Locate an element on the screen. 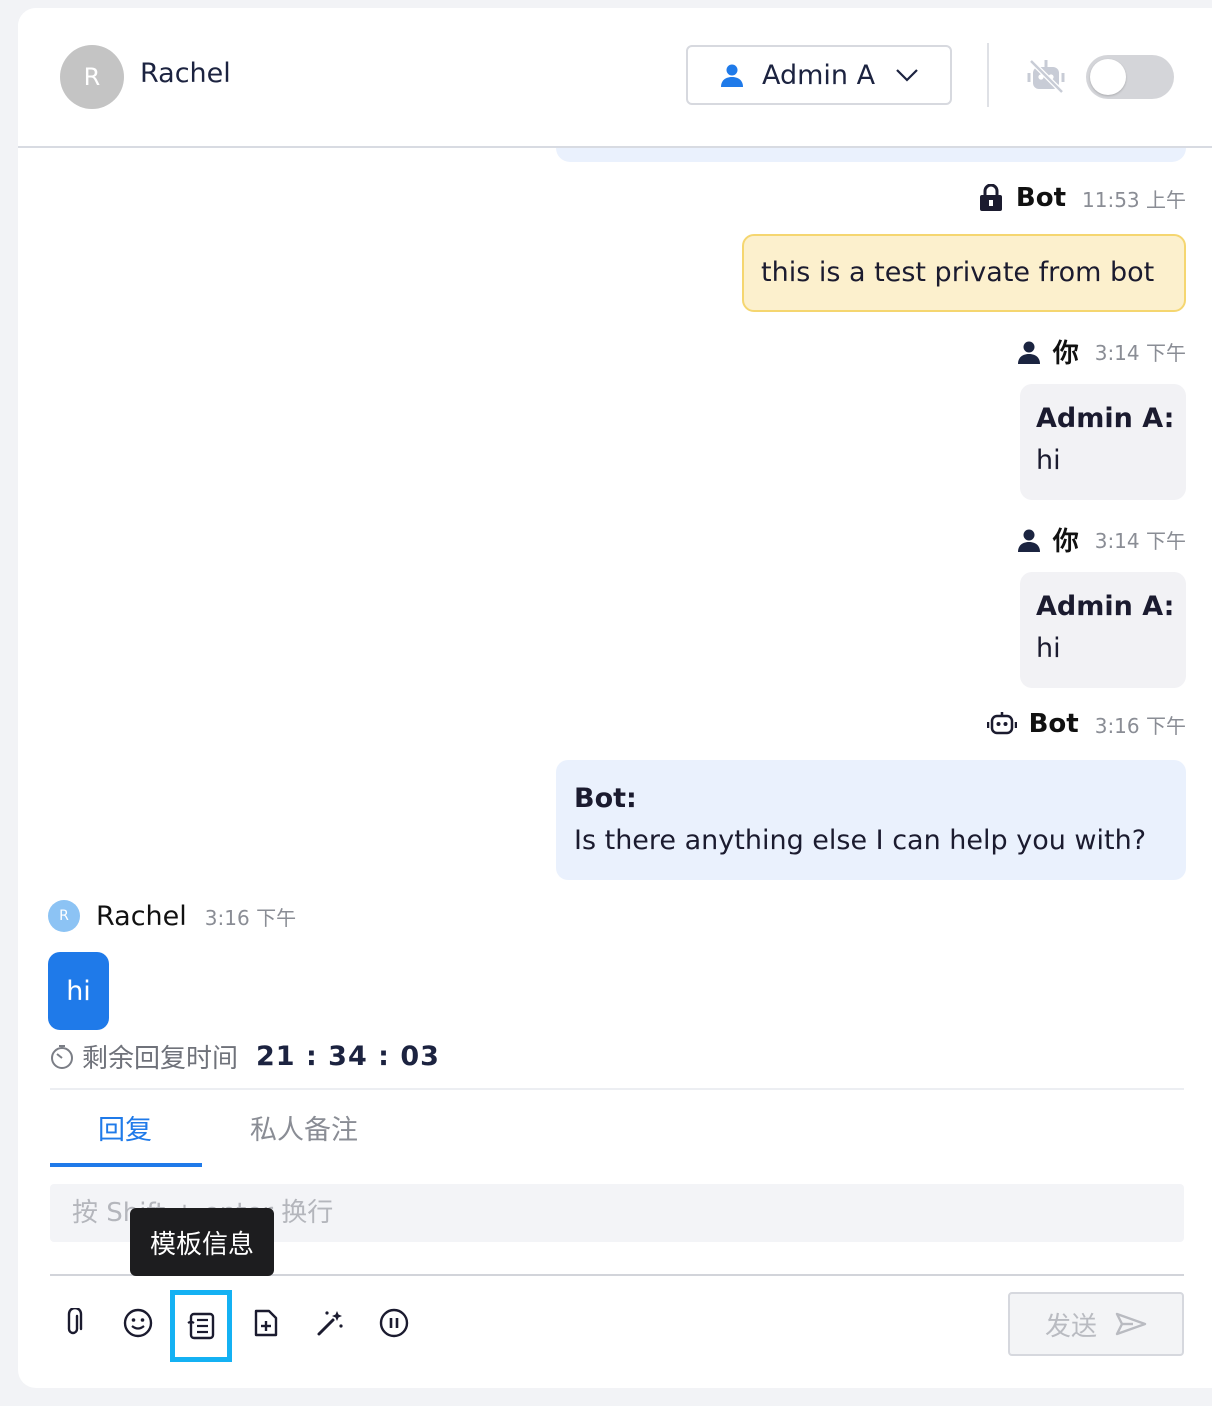 The width and height of the screenshot is (1212, 1406). template-icon is located at coordinates (201, 1326).